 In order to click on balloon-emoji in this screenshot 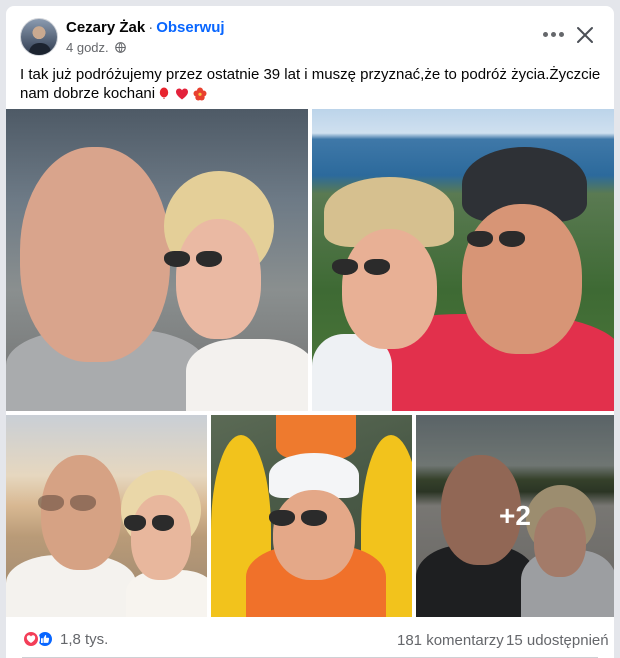, I will do `click(164, 93)`.